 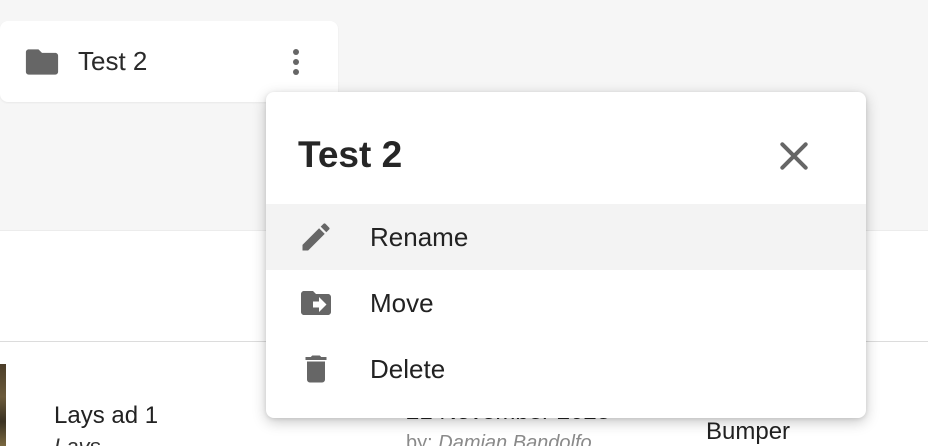 I want to click on trash-icon, so click(x=316, y=369).